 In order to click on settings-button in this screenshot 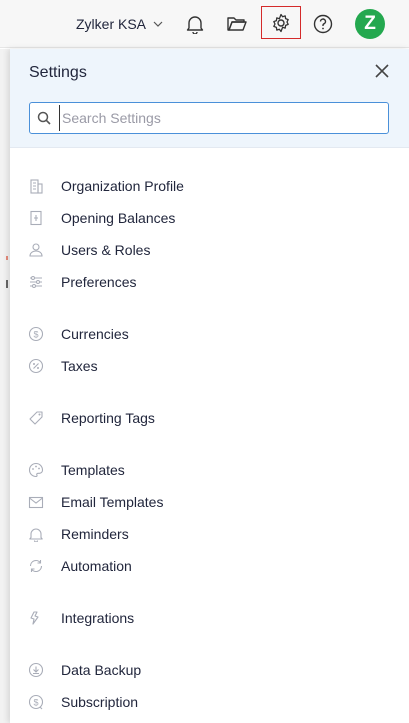, I will do `click(281, 22)`.